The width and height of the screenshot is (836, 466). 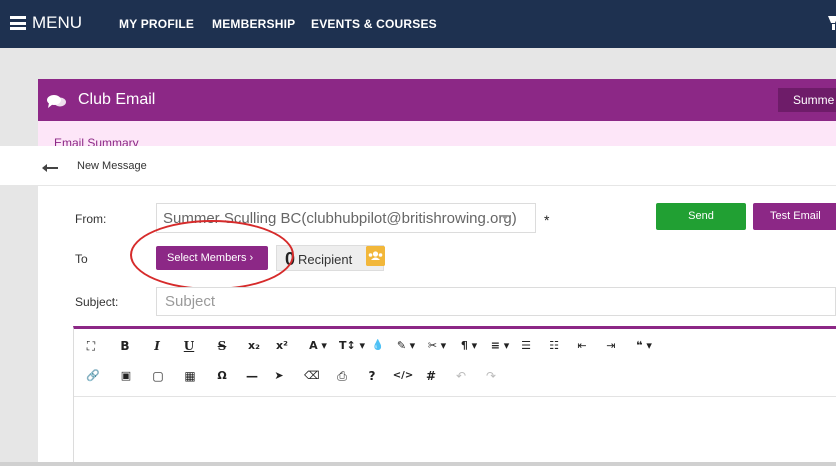 I want to click on panel-header: Club Email Summe, so click(x=437, y=100).